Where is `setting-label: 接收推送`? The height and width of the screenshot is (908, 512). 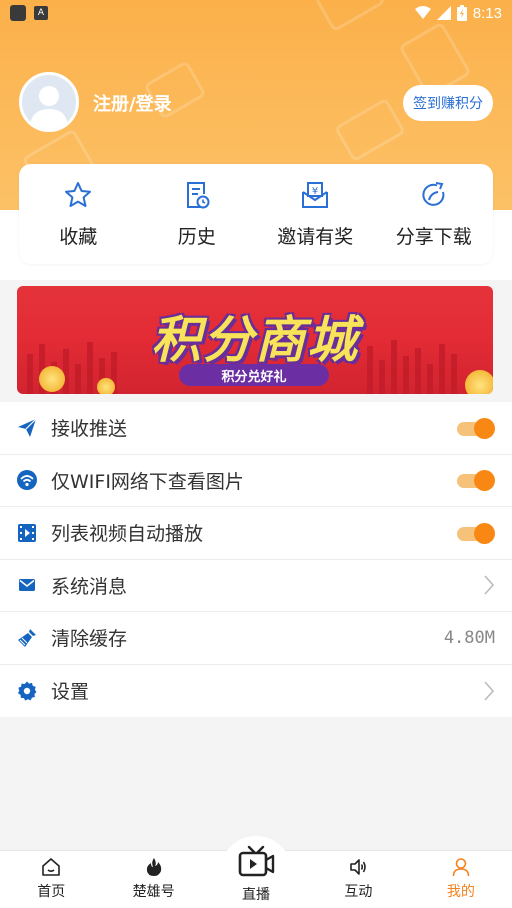
setting-label: 接收推送 is located at coordinates (89, 429).